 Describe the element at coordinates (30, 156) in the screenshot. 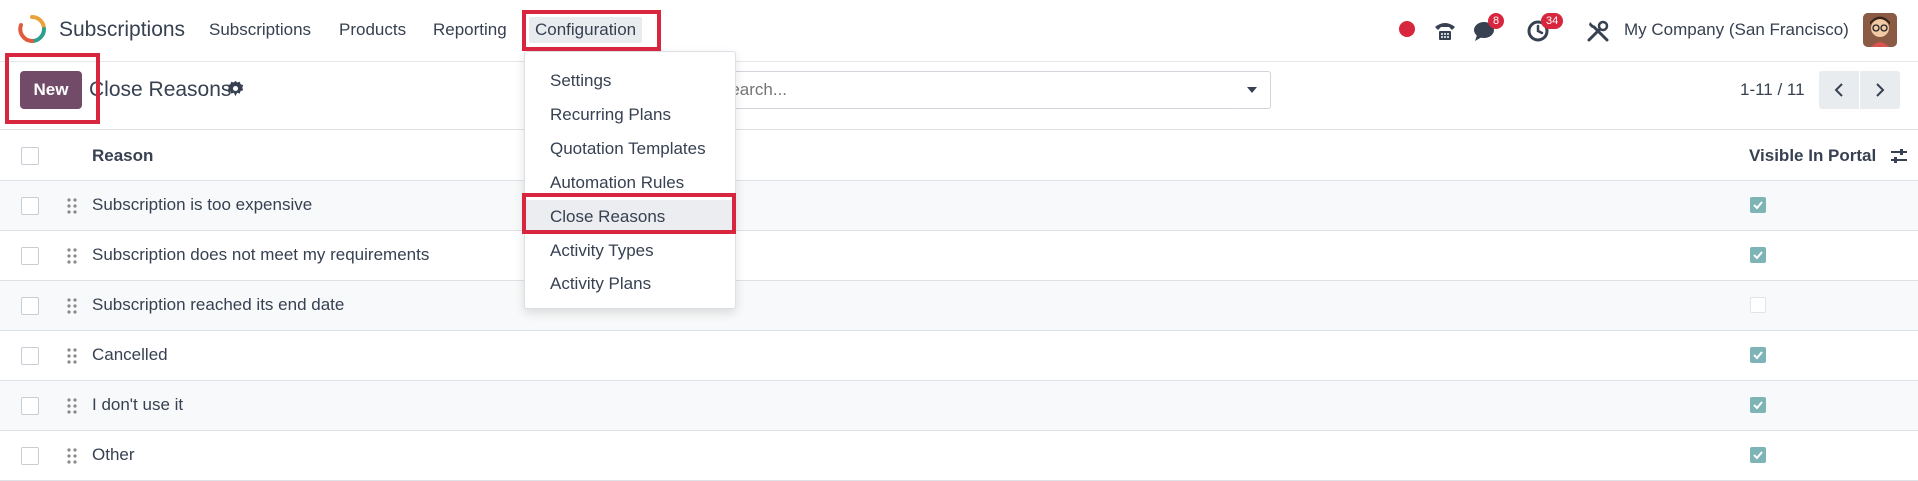

I see `select-all-checkbox` at that location.